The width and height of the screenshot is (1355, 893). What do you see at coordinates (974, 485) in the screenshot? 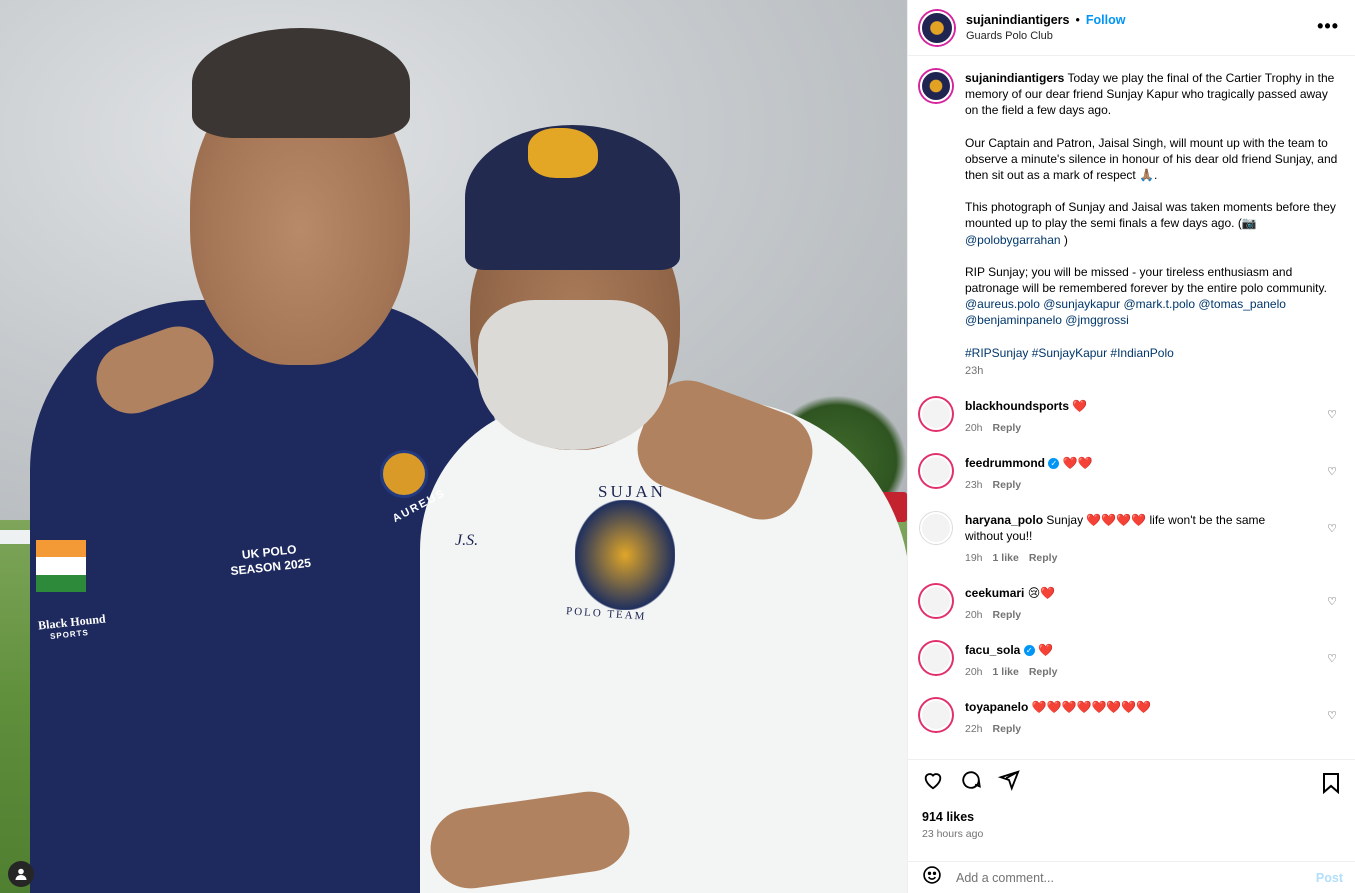
I see `comment-time: 23h` at bounding box center [974, 485].